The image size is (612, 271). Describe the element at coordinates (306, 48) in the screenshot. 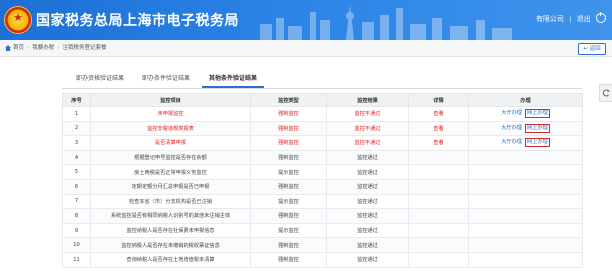

I see `breadcrumb: 首页 › 我要办税 › 注销税务登记套餐 ↩ 返回` at that location.